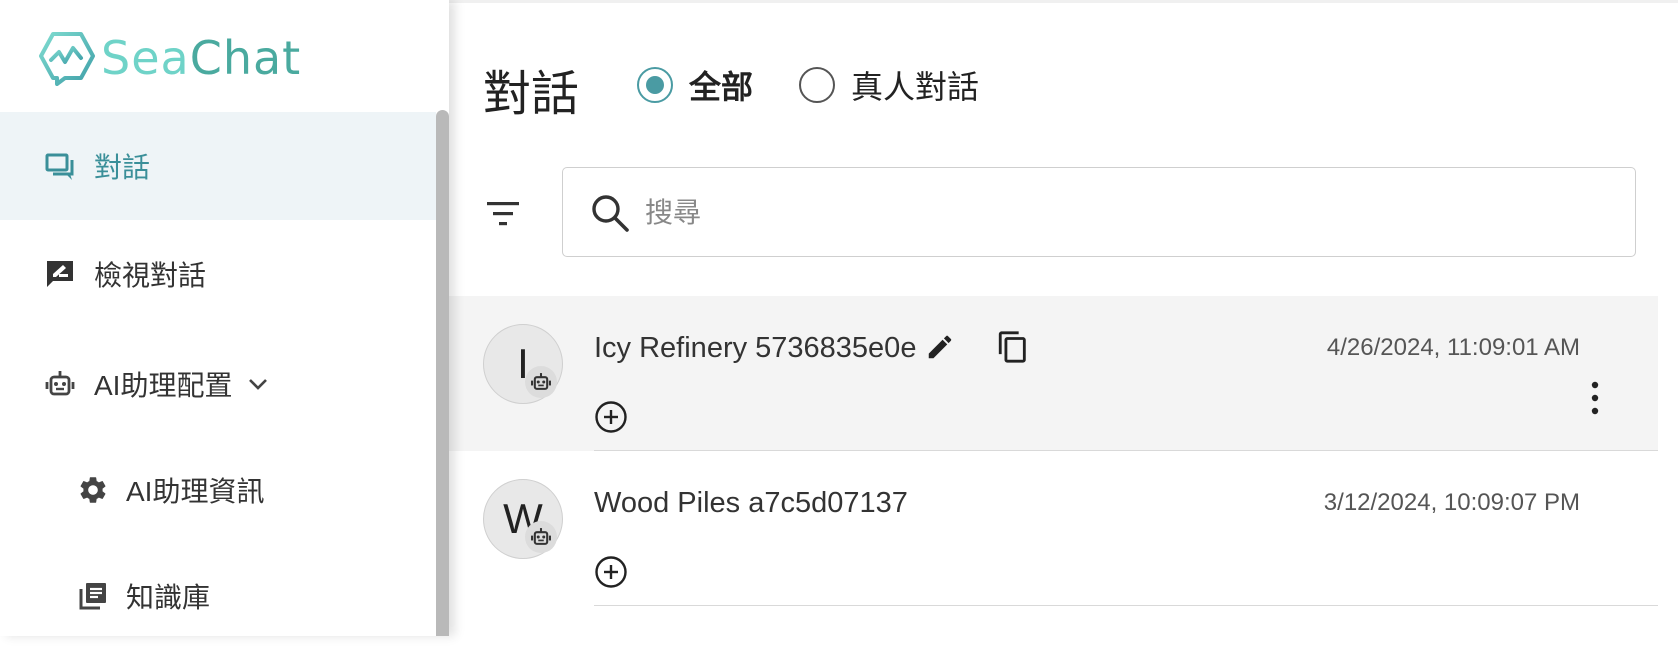 The height and width of the screenshot is (650, 1678). What do you see at coordinates (1013, 347) in the screenshot?
I see `copy-icon` at bounding box center [1013, 347].